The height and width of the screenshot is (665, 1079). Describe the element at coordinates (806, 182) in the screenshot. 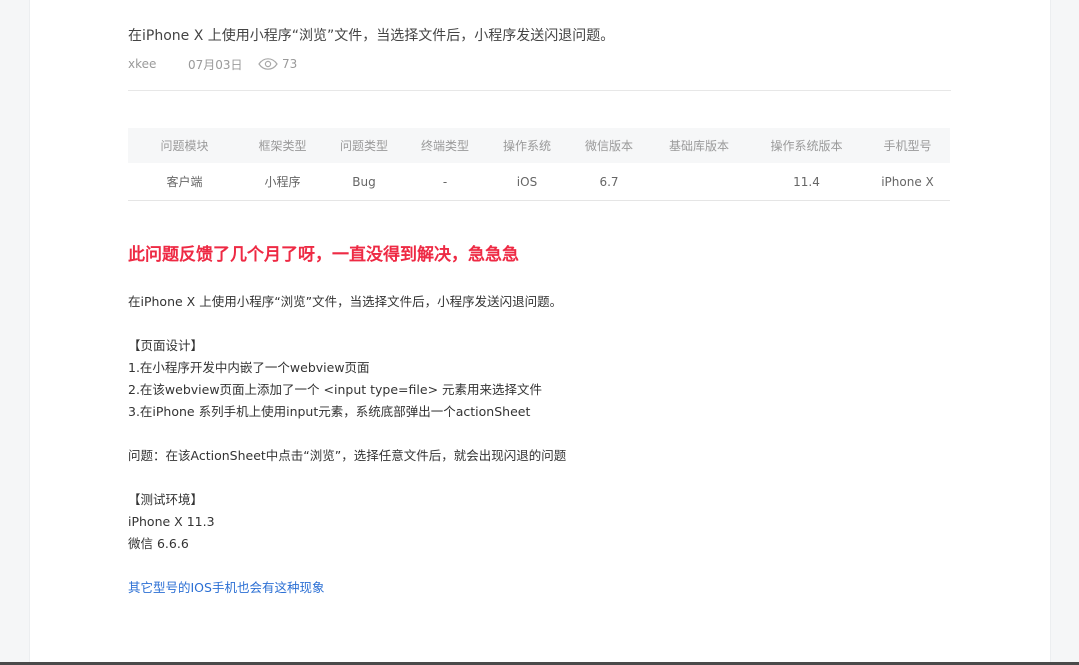

I see `cell-os-version: 11.4` at that location.